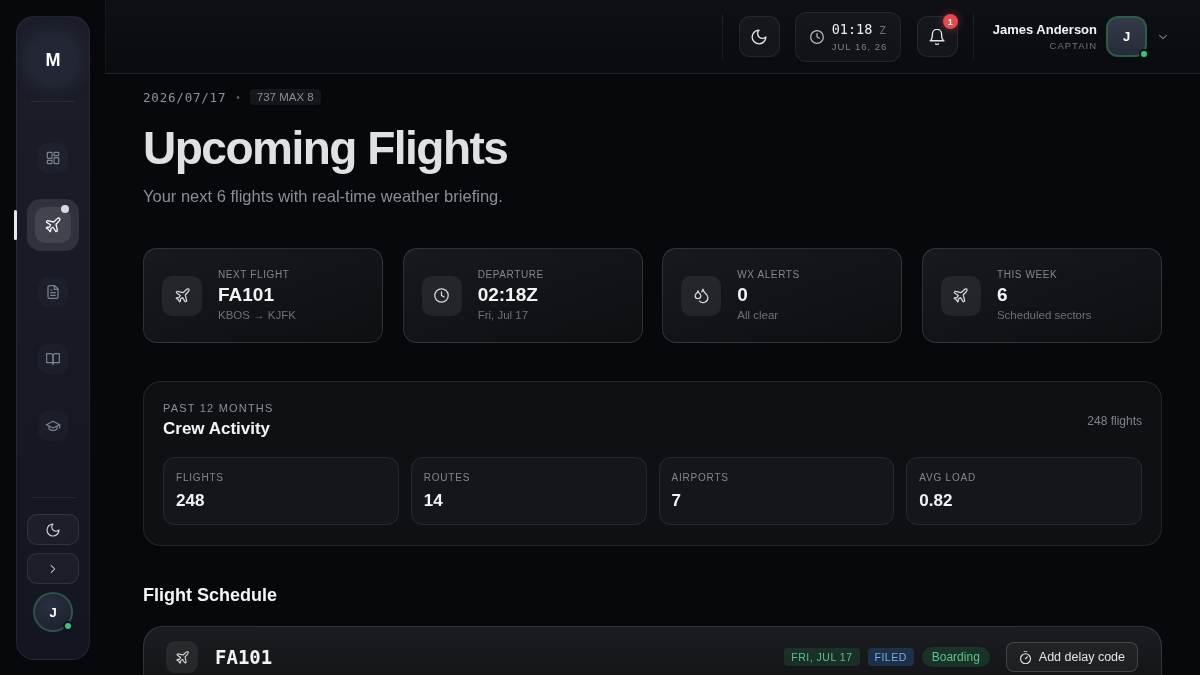  Describe the element at coordinates (768, 274) in the screenshot. I see `stat-label: WX ALERTS` at that location.